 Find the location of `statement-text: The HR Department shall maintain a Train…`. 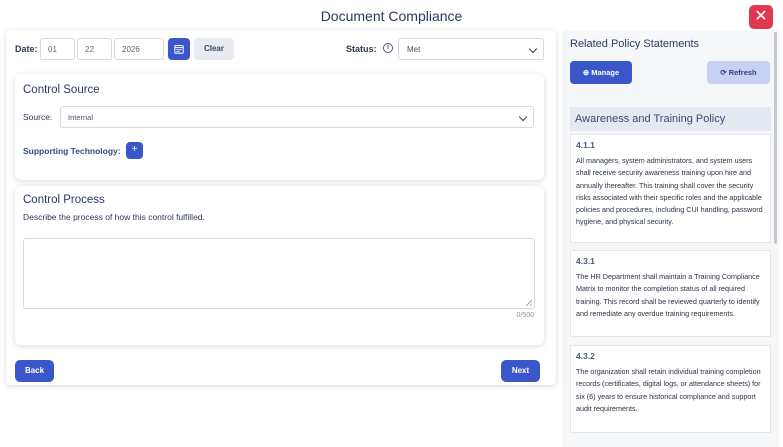

statement-text: The HR Department shall maintain a Train… is located at coordinates (668, 295).